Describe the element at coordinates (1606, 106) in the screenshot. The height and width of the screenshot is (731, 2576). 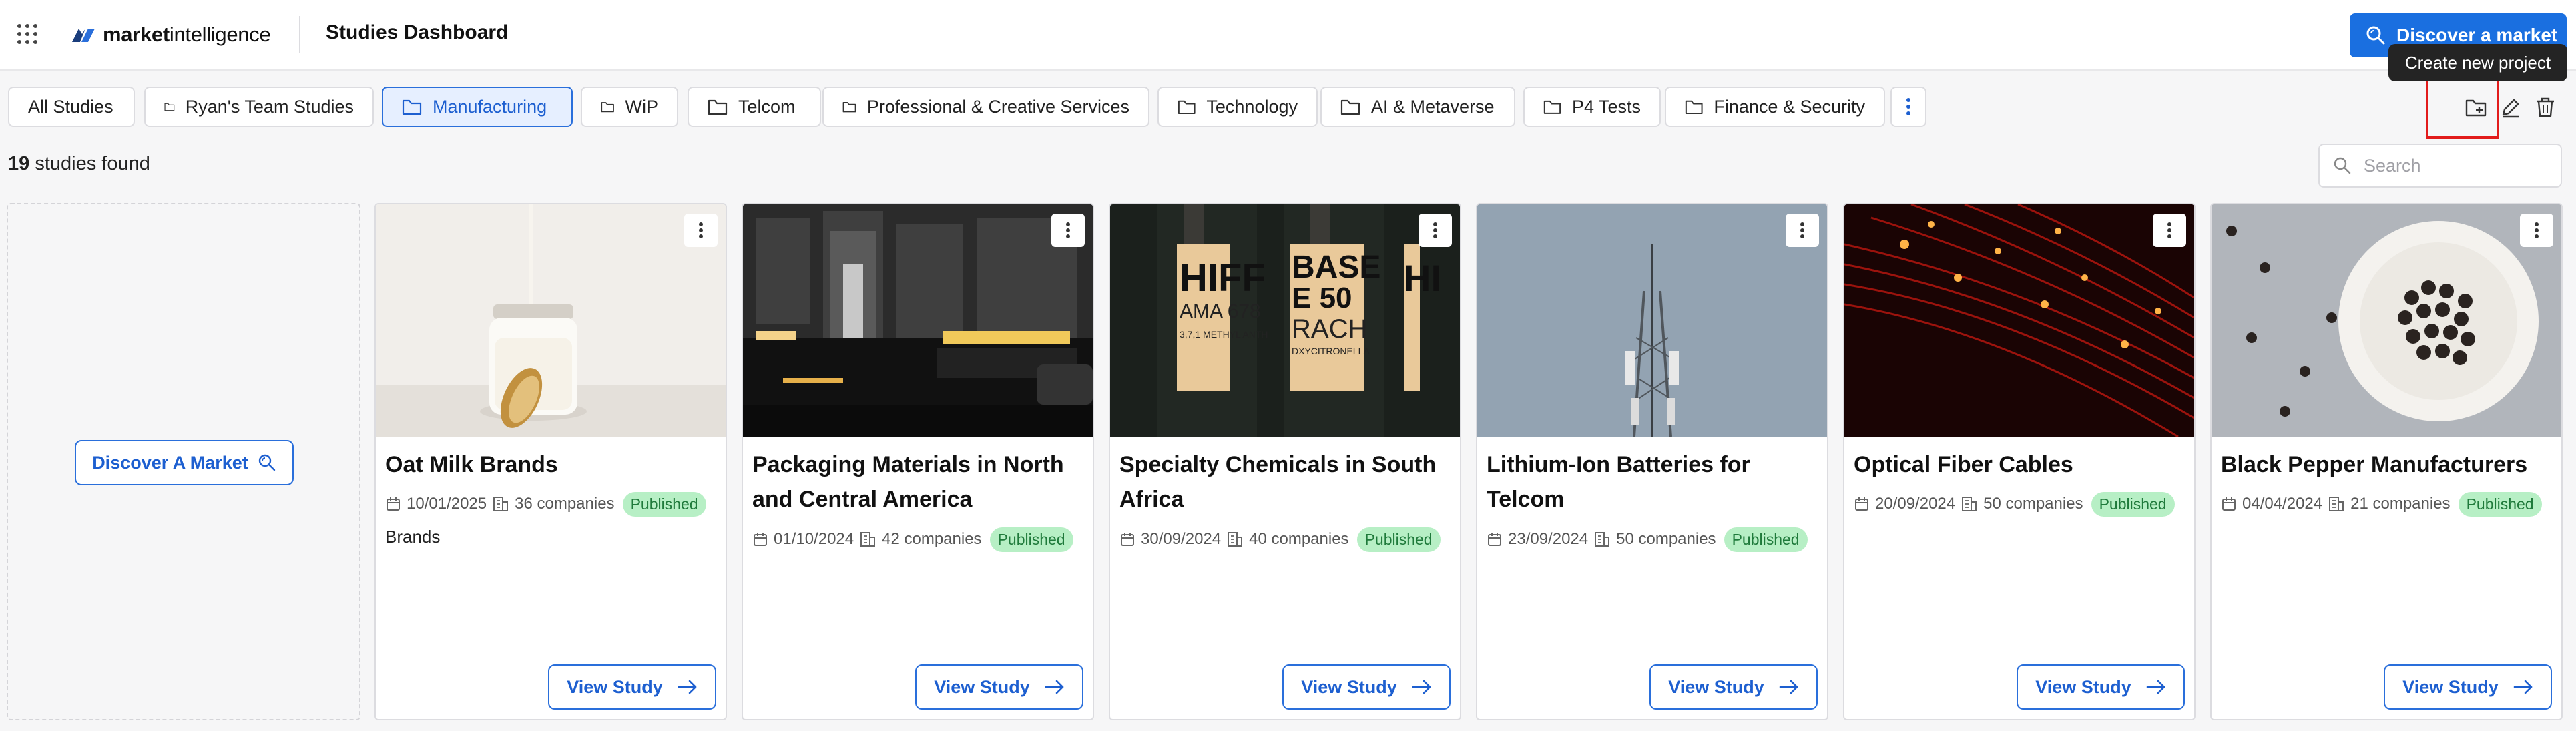
I see `tab-label: P4 Tests` at that location.